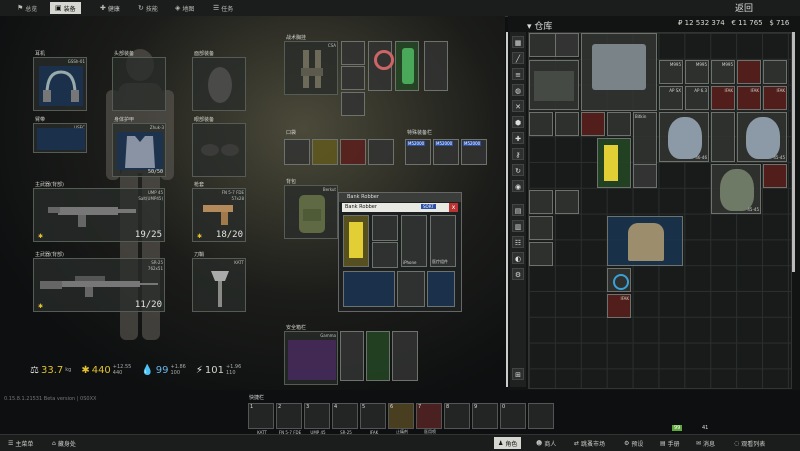  I want to click on tab-gear: ▣ 装备, so click(65, 8).